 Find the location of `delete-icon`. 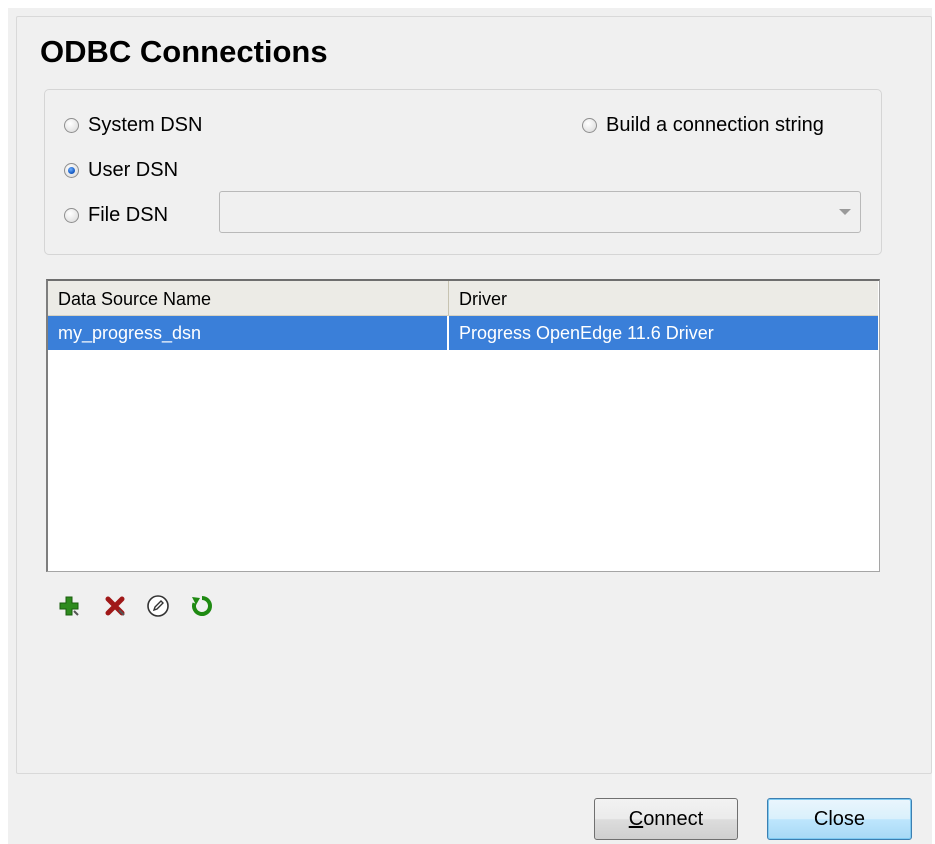

delete-icon is located at coordinates (115, 606).